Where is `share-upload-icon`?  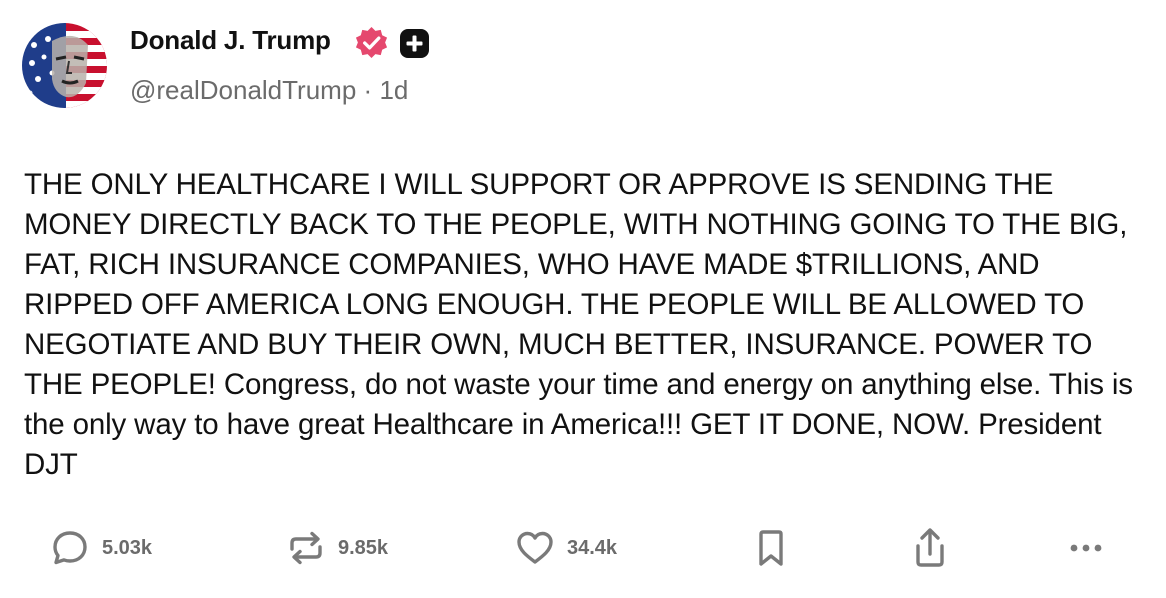
share-upload-icon is located at coordinates (930, 548).